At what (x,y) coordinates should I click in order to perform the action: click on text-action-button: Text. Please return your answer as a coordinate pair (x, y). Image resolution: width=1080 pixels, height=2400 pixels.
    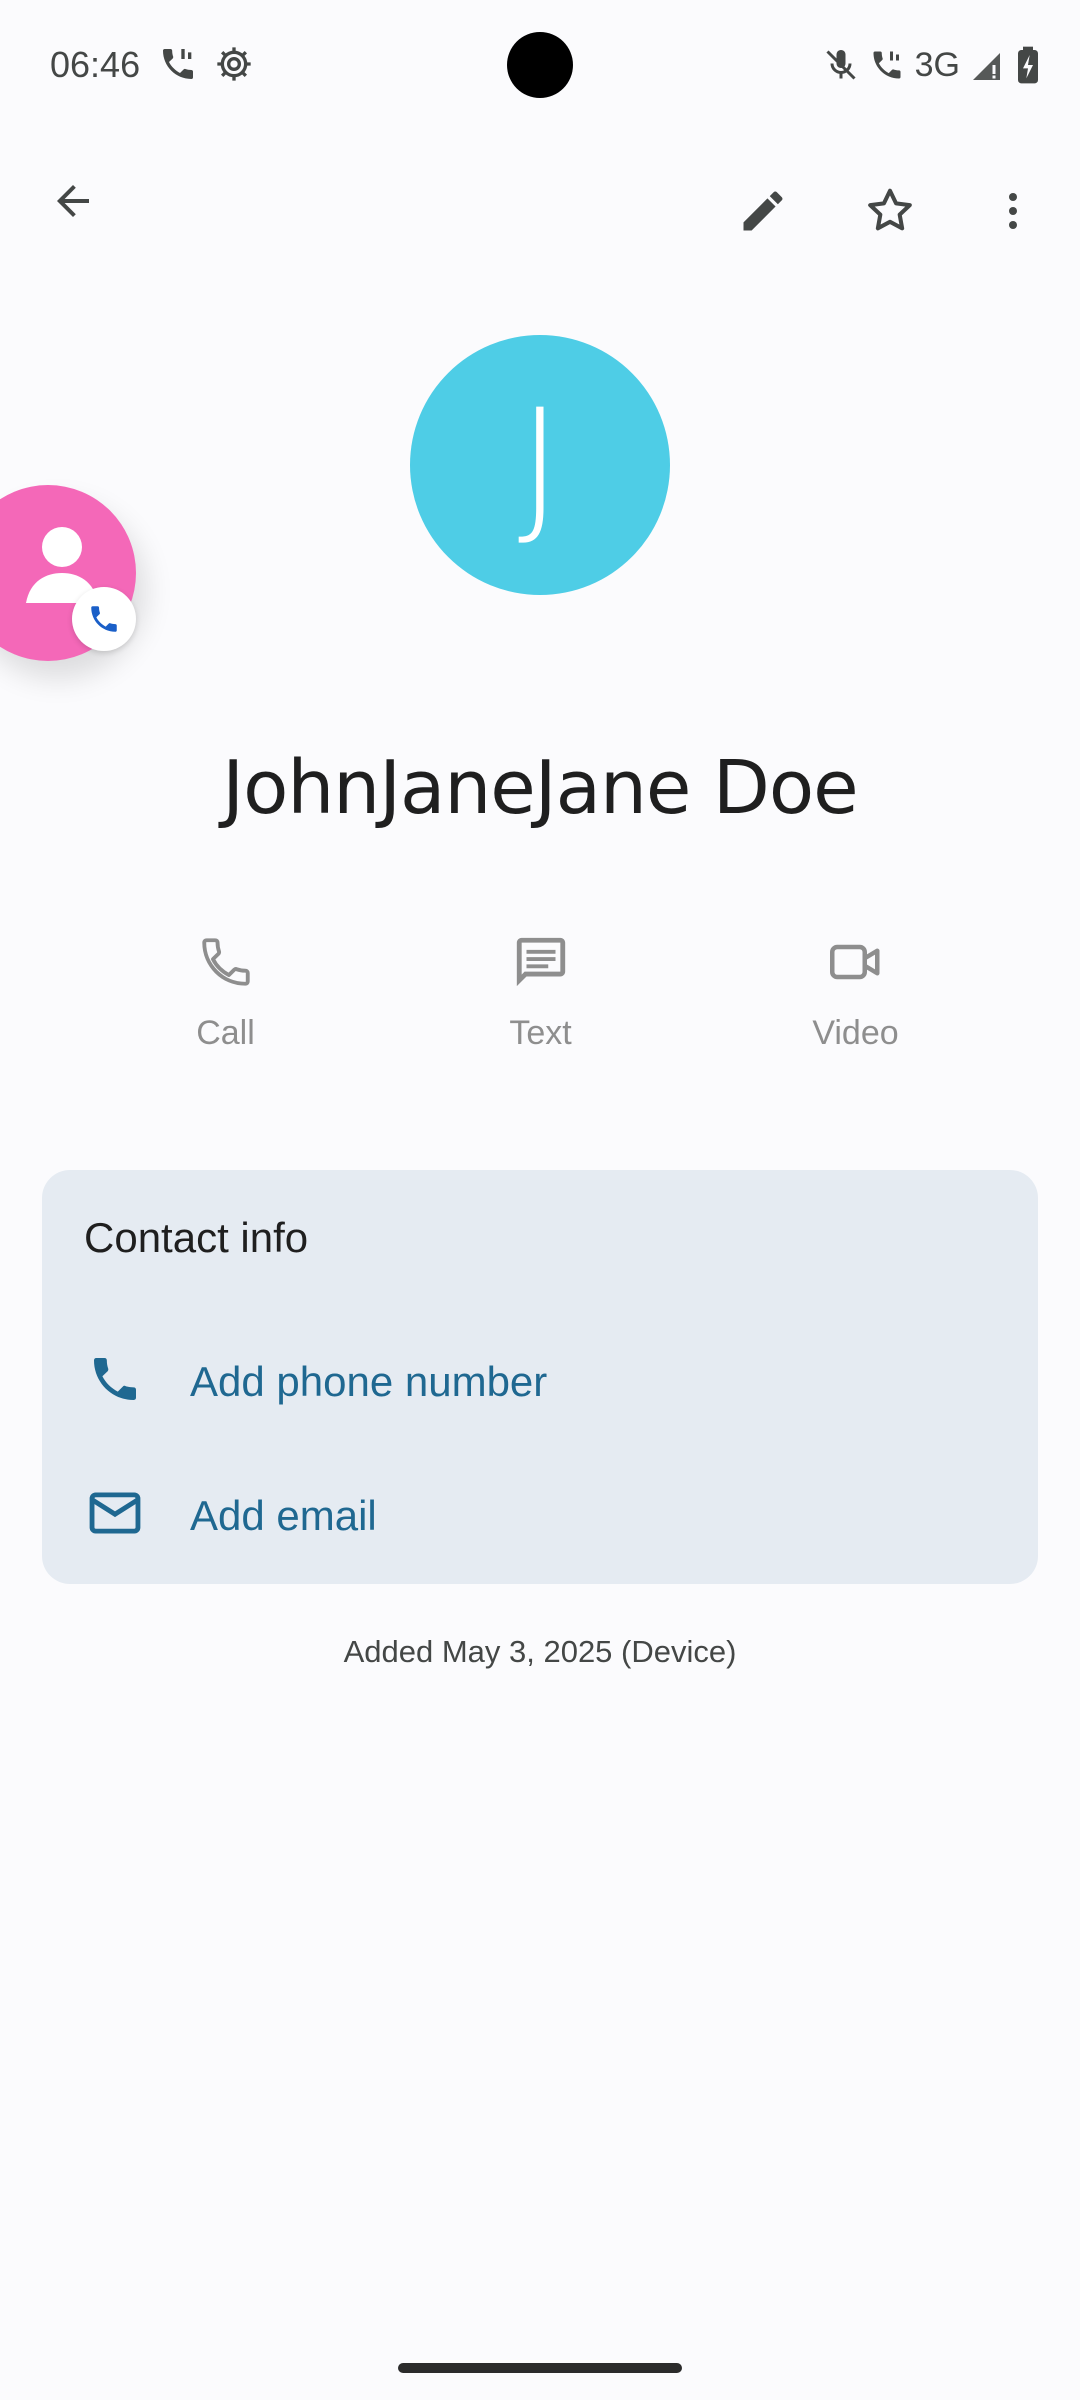
    Looking at the image, I should click on (540, 997).